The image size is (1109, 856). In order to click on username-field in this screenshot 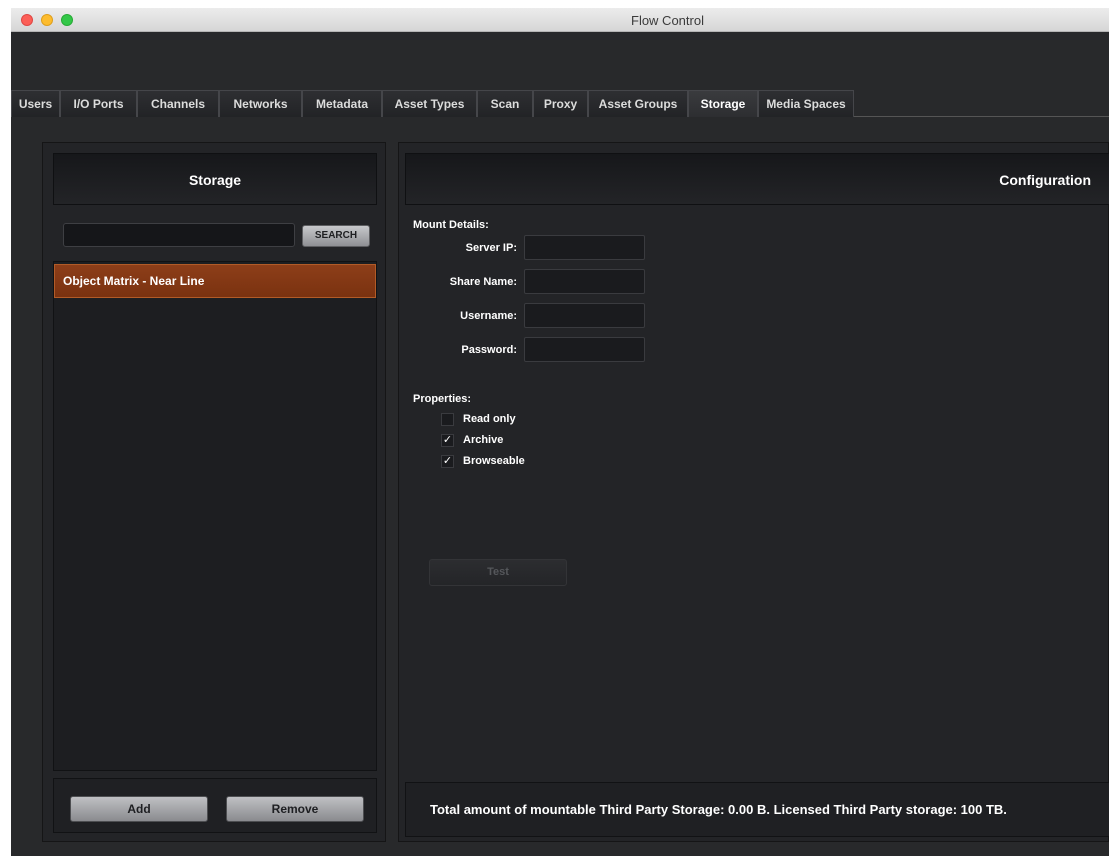, I will do `click(584, 315)`.